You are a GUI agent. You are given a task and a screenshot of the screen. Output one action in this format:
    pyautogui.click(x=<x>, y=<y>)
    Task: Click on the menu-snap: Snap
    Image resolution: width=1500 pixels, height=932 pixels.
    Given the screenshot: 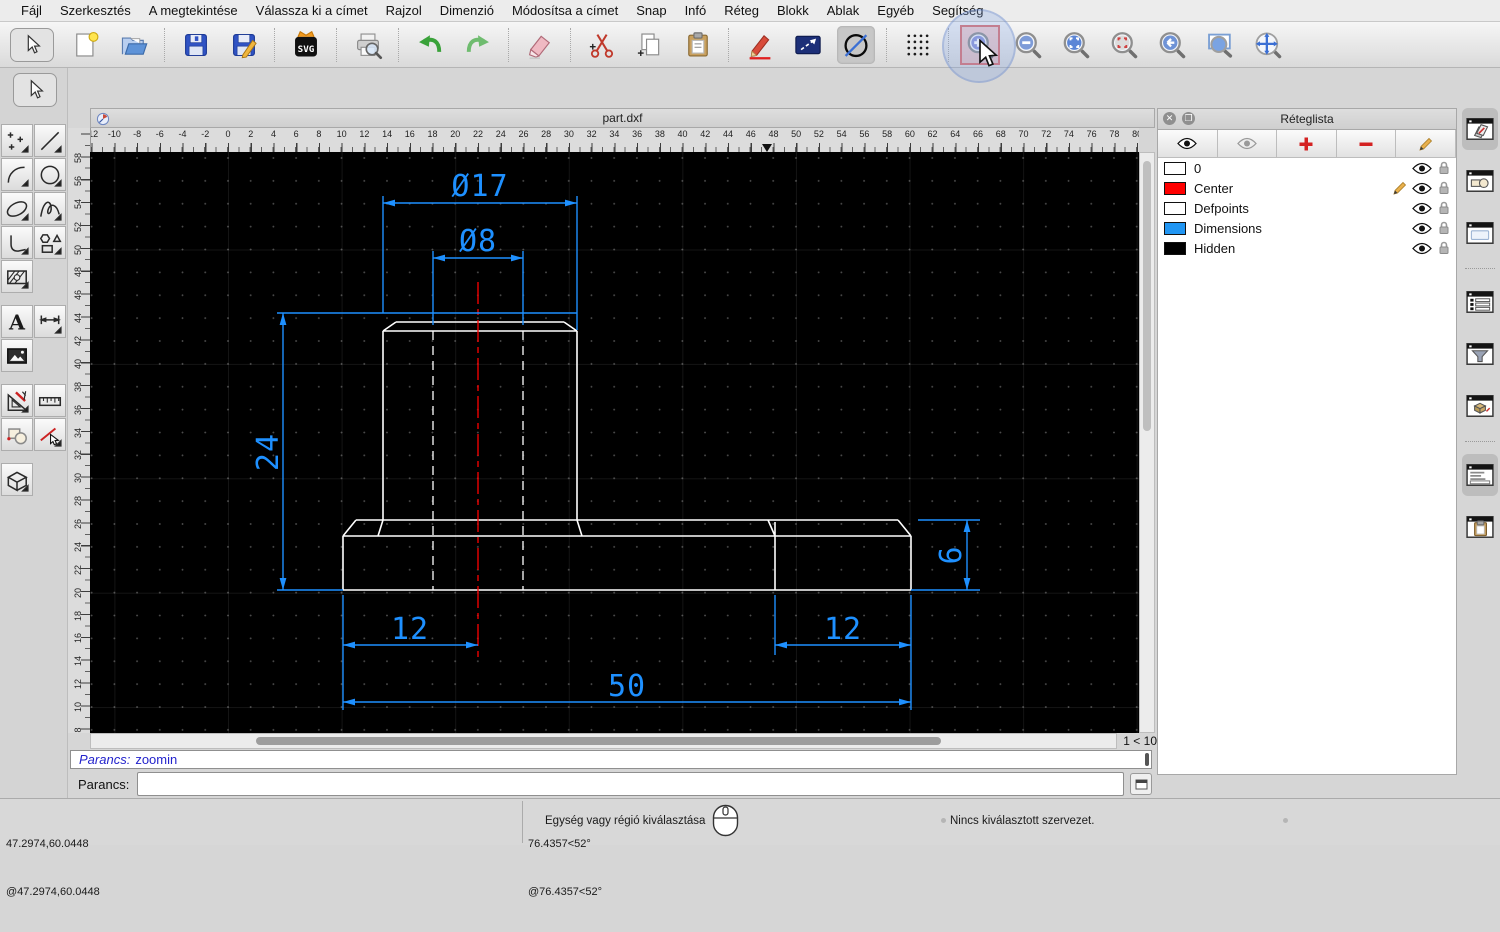 What is the action you would take?
    pyautogui.click(x=651, y=10)
    